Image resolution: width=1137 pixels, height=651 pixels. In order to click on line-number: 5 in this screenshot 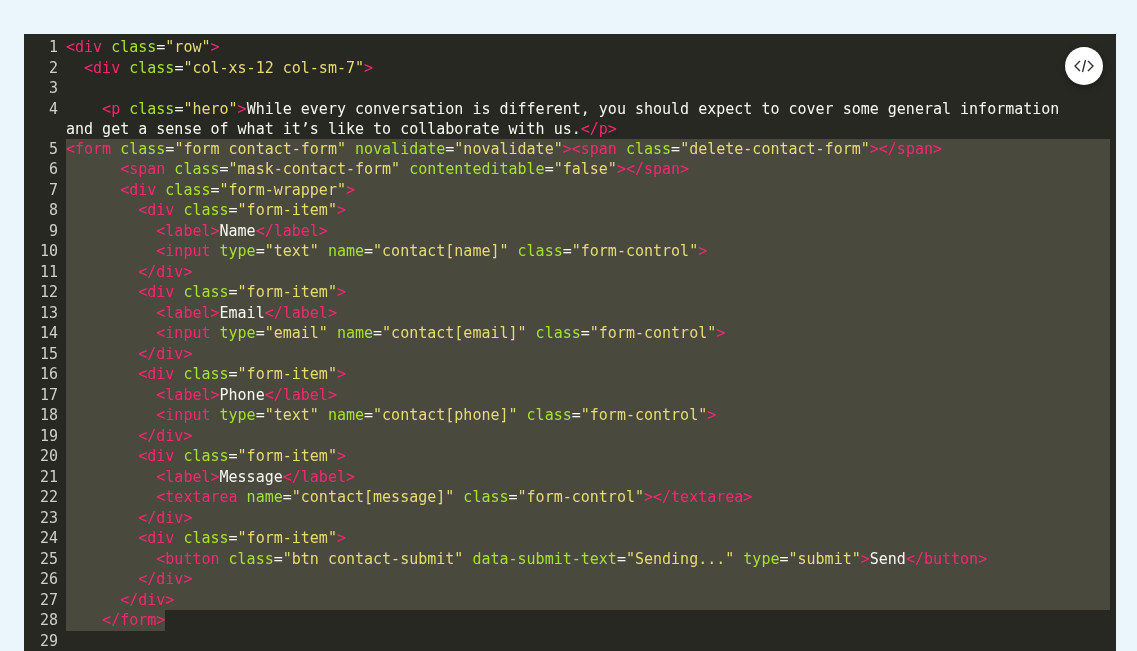, I will do `click(52, 148)`.